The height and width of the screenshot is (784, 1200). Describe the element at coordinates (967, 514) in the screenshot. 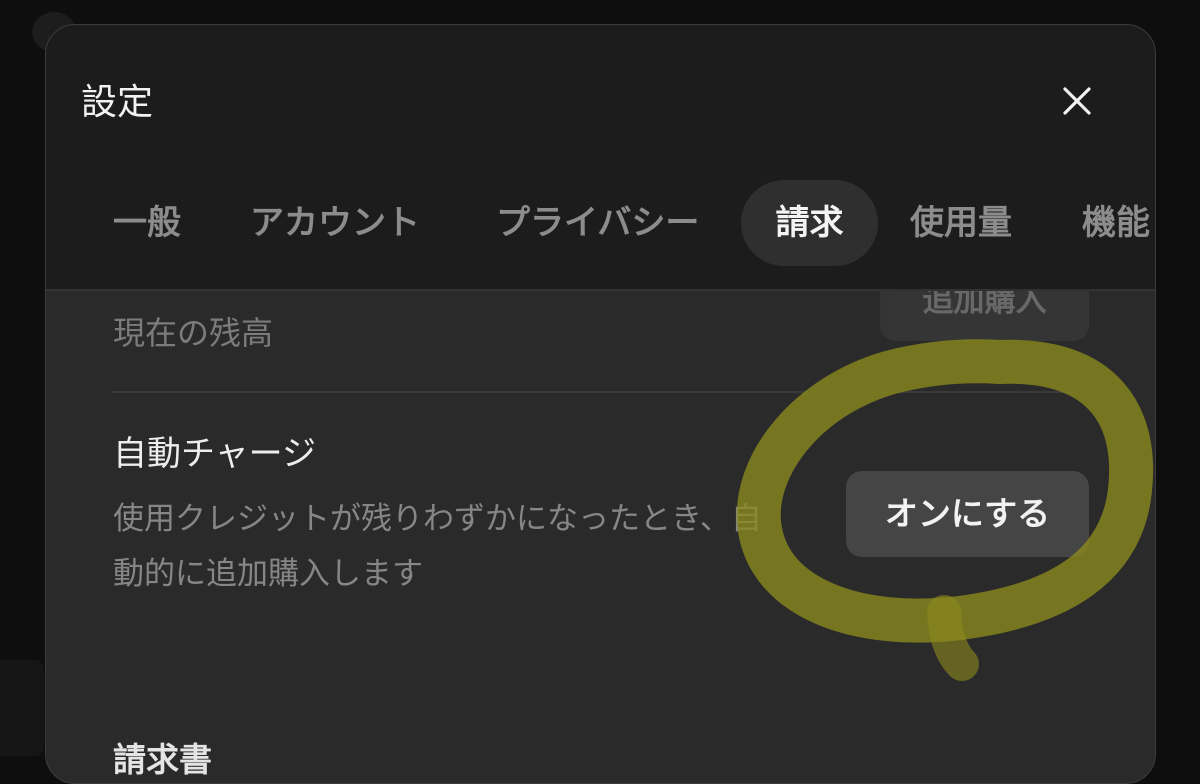

I see `turn-on-auto-charge-button: オンにする` at that location.